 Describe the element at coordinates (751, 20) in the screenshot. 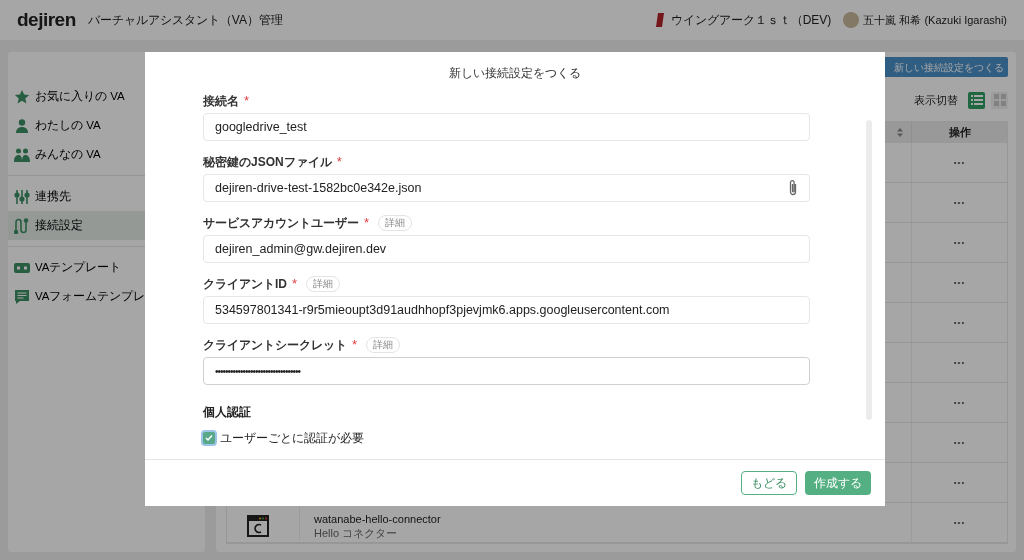

I see `organization-name: ウイングアーク１ｓｔ（DEV)` at that location.